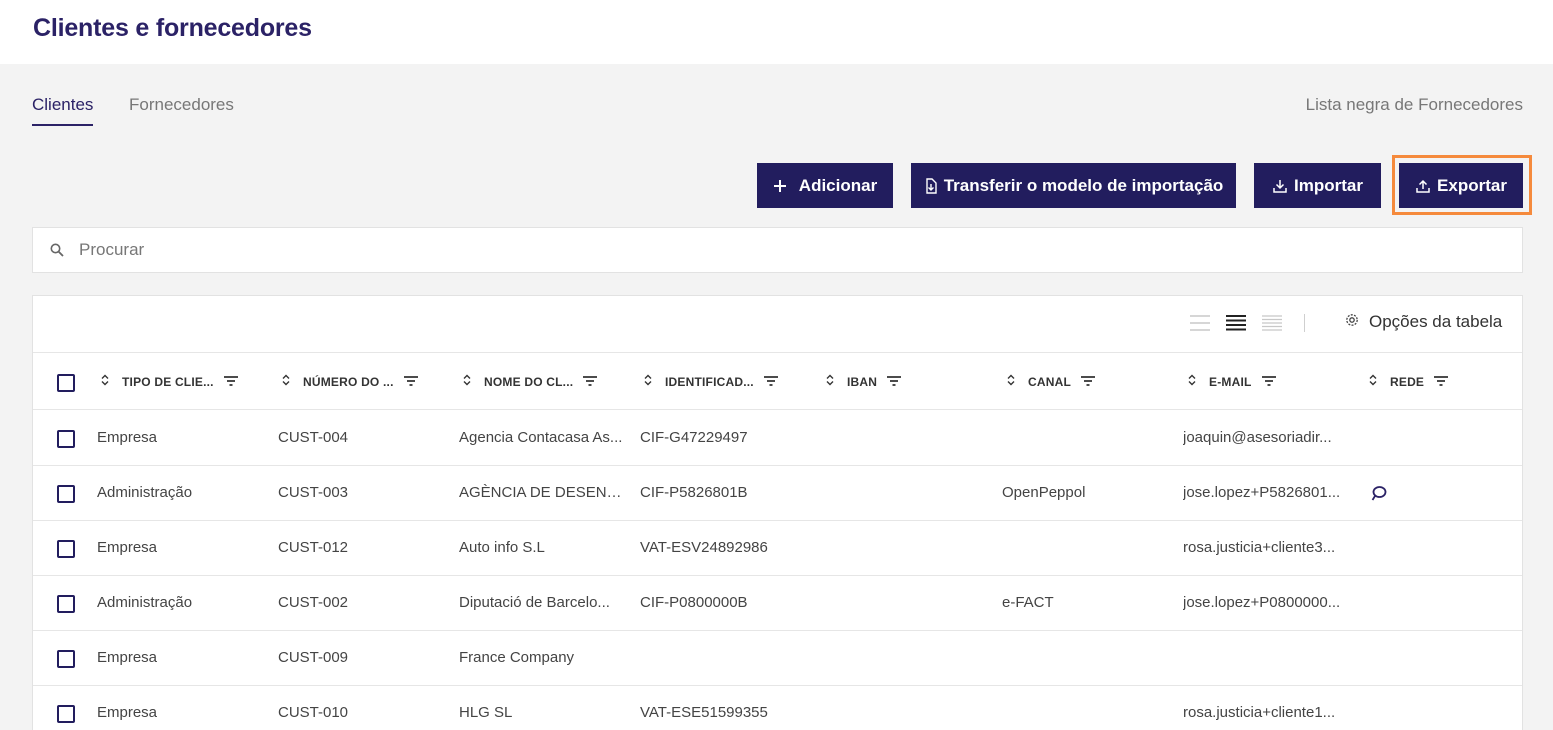 The height and width of the screenshot is (730, 1553). I want to click on supplier-blacklist-link: Lista negra de Fornecedores, so click(1414, 105).